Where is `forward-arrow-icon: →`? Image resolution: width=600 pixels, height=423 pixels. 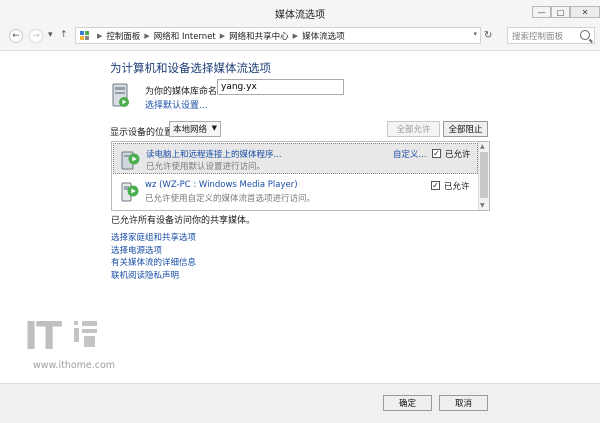 forward-arrow-icon: → is located at coordinates (36, 36).